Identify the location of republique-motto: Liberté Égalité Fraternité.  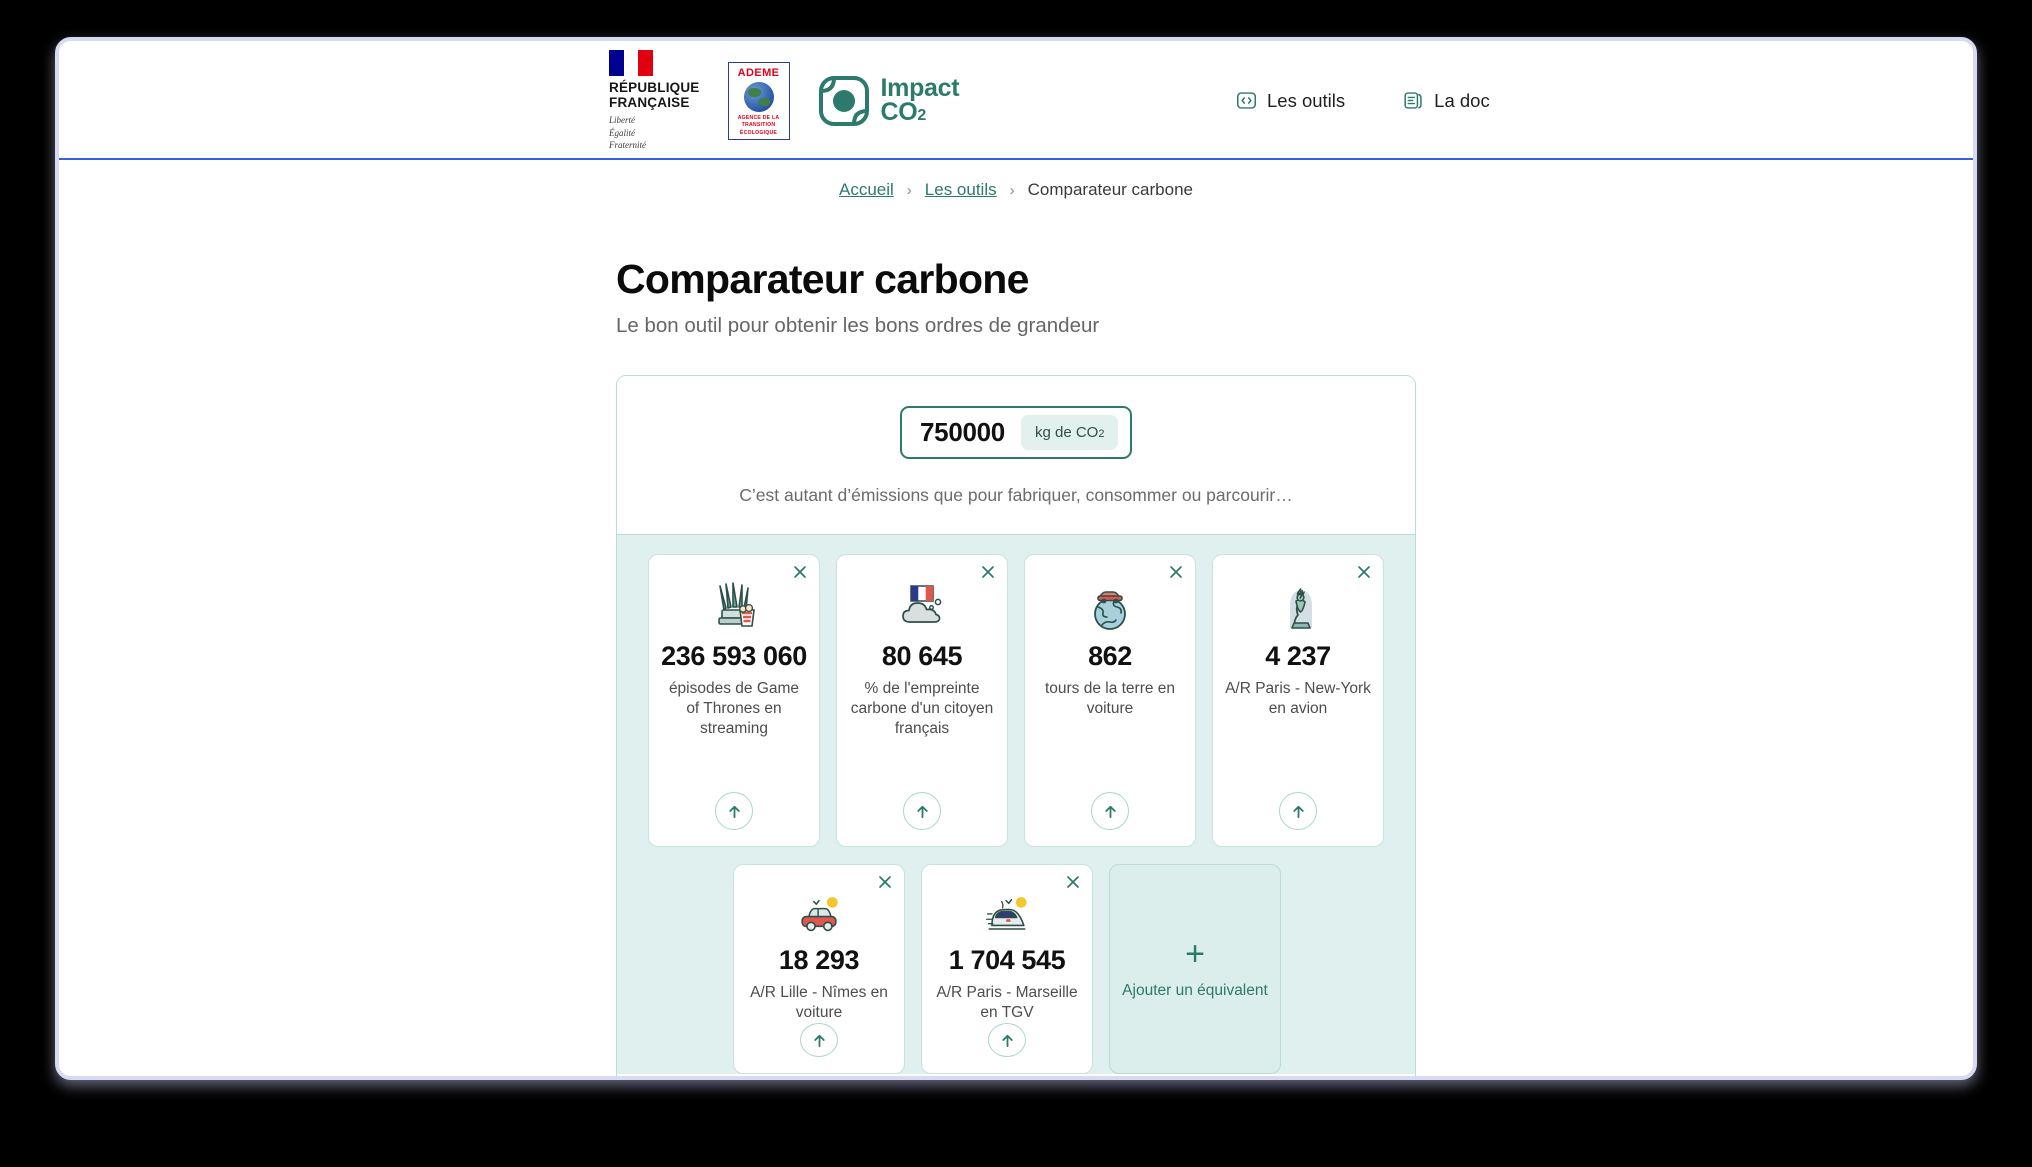
(627, 132).